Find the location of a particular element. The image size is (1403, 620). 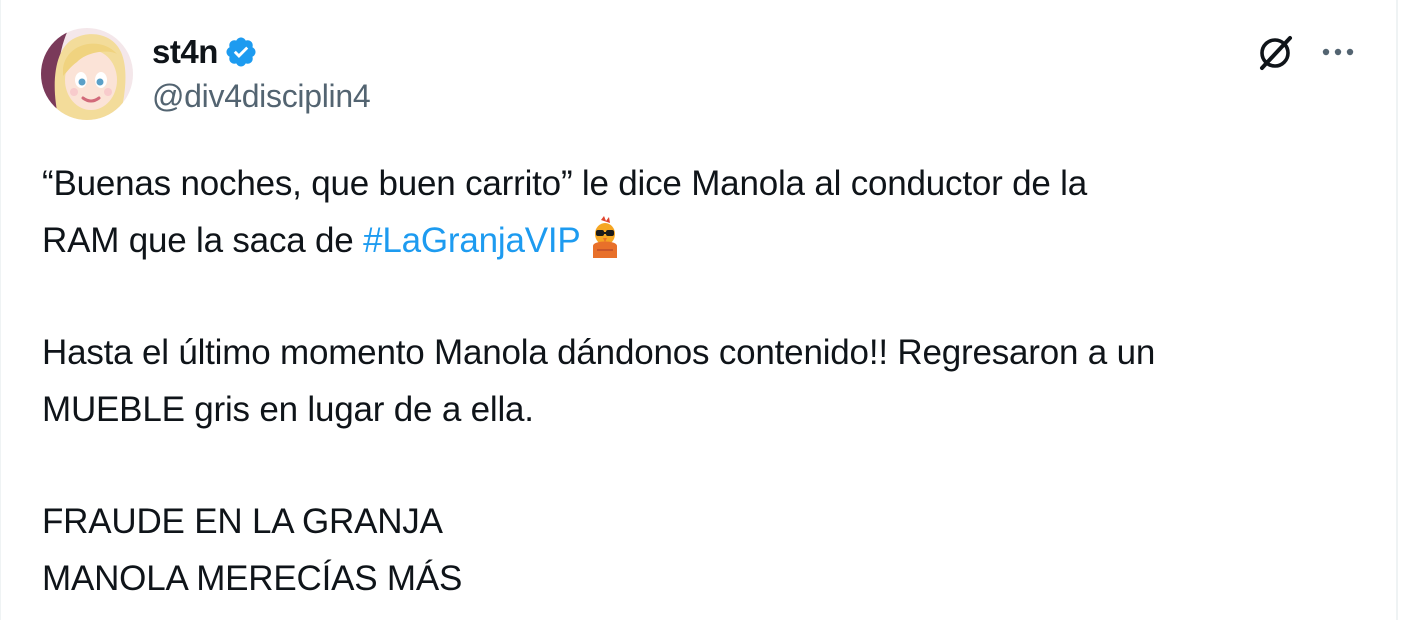

author-name-row: st4n is located at coordinates (205, 52).